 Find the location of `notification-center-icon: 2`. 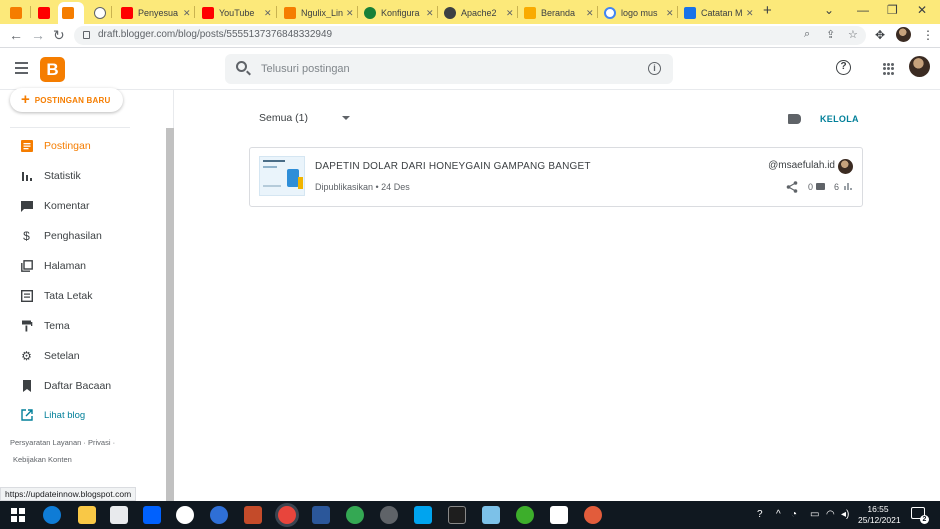

notification-center-icon: 2 is located at coordinates (920, 515).